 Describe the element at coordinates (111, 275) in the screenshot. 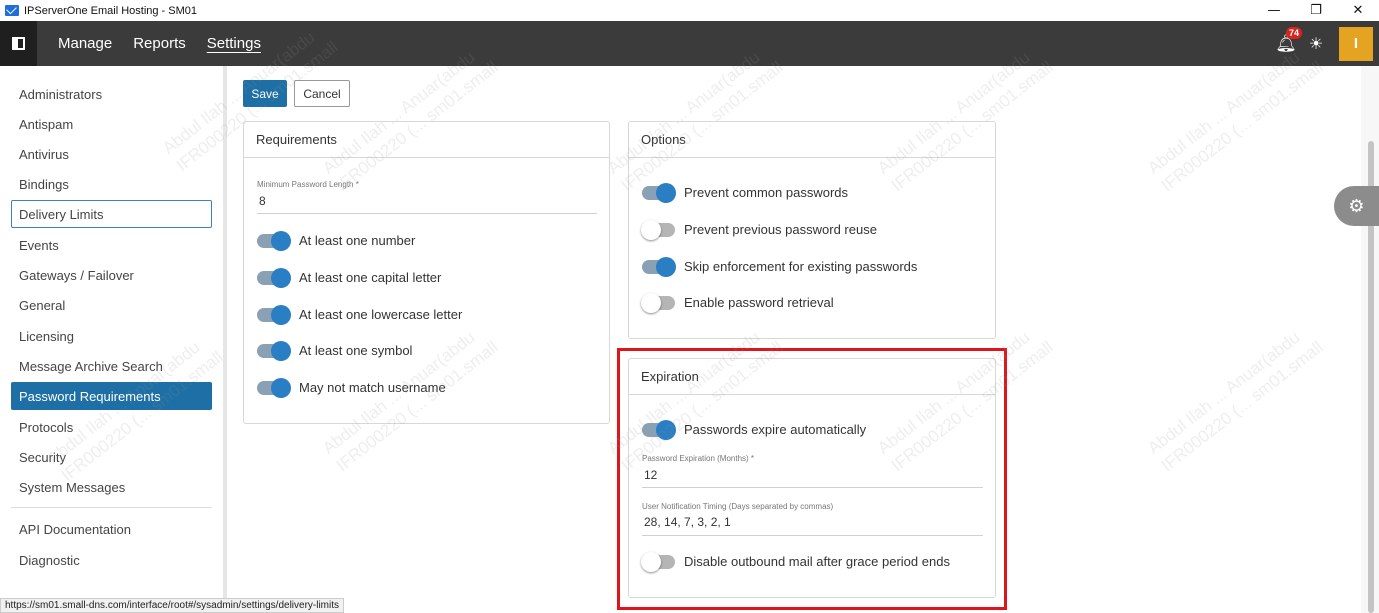

I see `sidebar-item-gateways-failover: Gateways / Failover` at that location.